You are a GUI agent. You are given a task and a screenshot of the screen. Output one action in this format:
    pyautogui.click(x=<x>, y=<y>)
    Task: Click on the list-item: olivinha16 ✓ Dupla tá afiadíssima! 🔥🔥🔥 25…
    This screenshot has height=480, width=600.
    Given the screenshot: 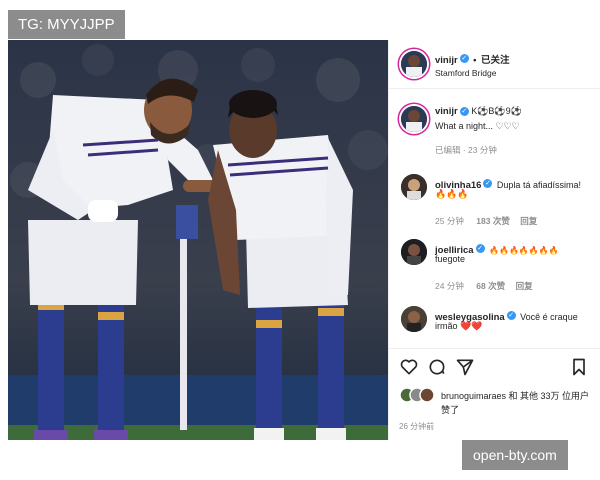 What is the action you would take?
    pyautogui.click(x=494, y=198)
    